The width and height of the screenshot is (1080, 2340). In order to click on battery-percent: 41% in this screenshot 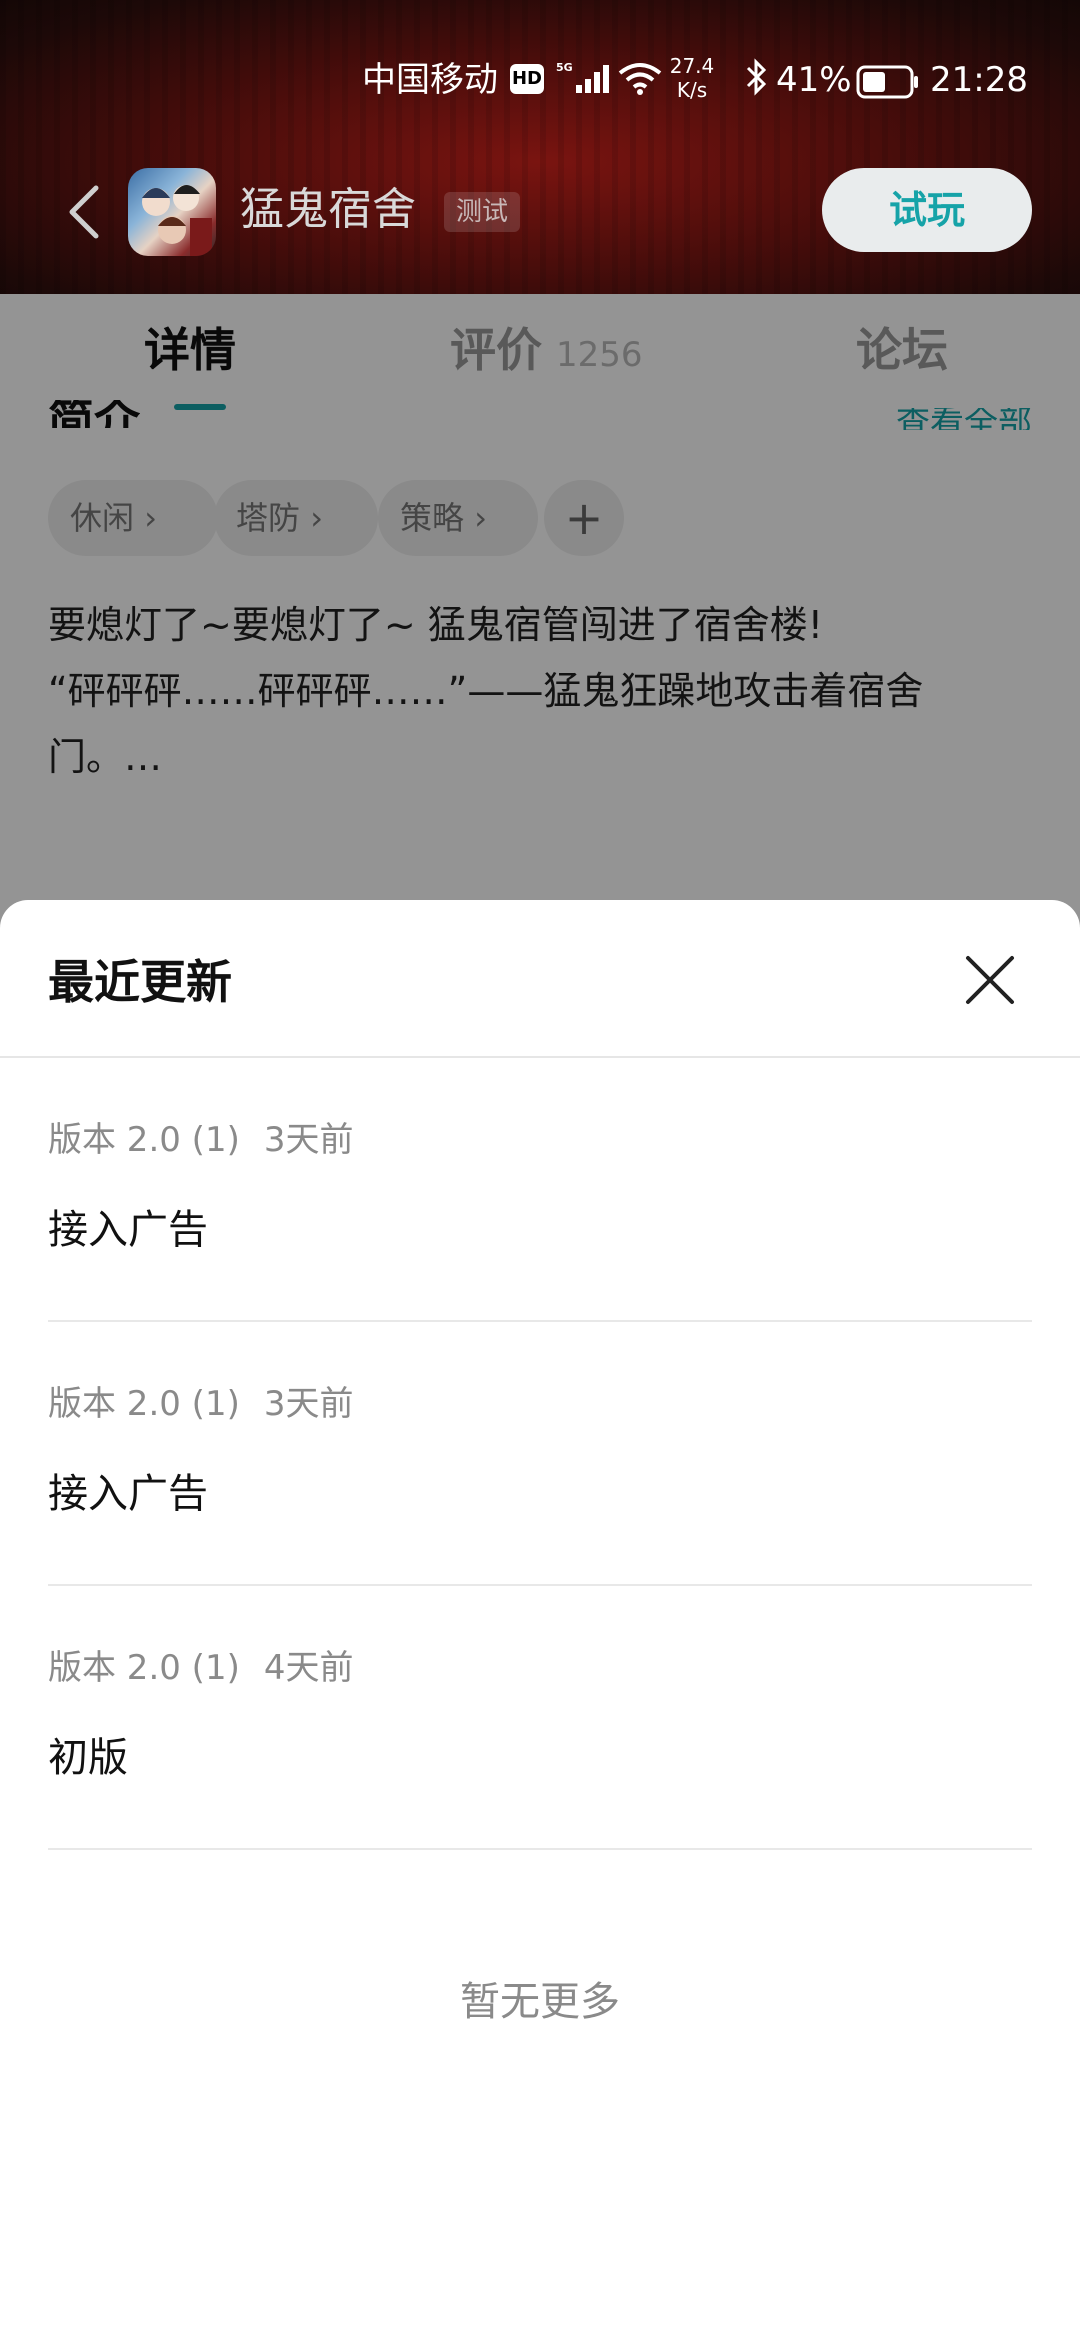, I will do `click(814, 80)`.